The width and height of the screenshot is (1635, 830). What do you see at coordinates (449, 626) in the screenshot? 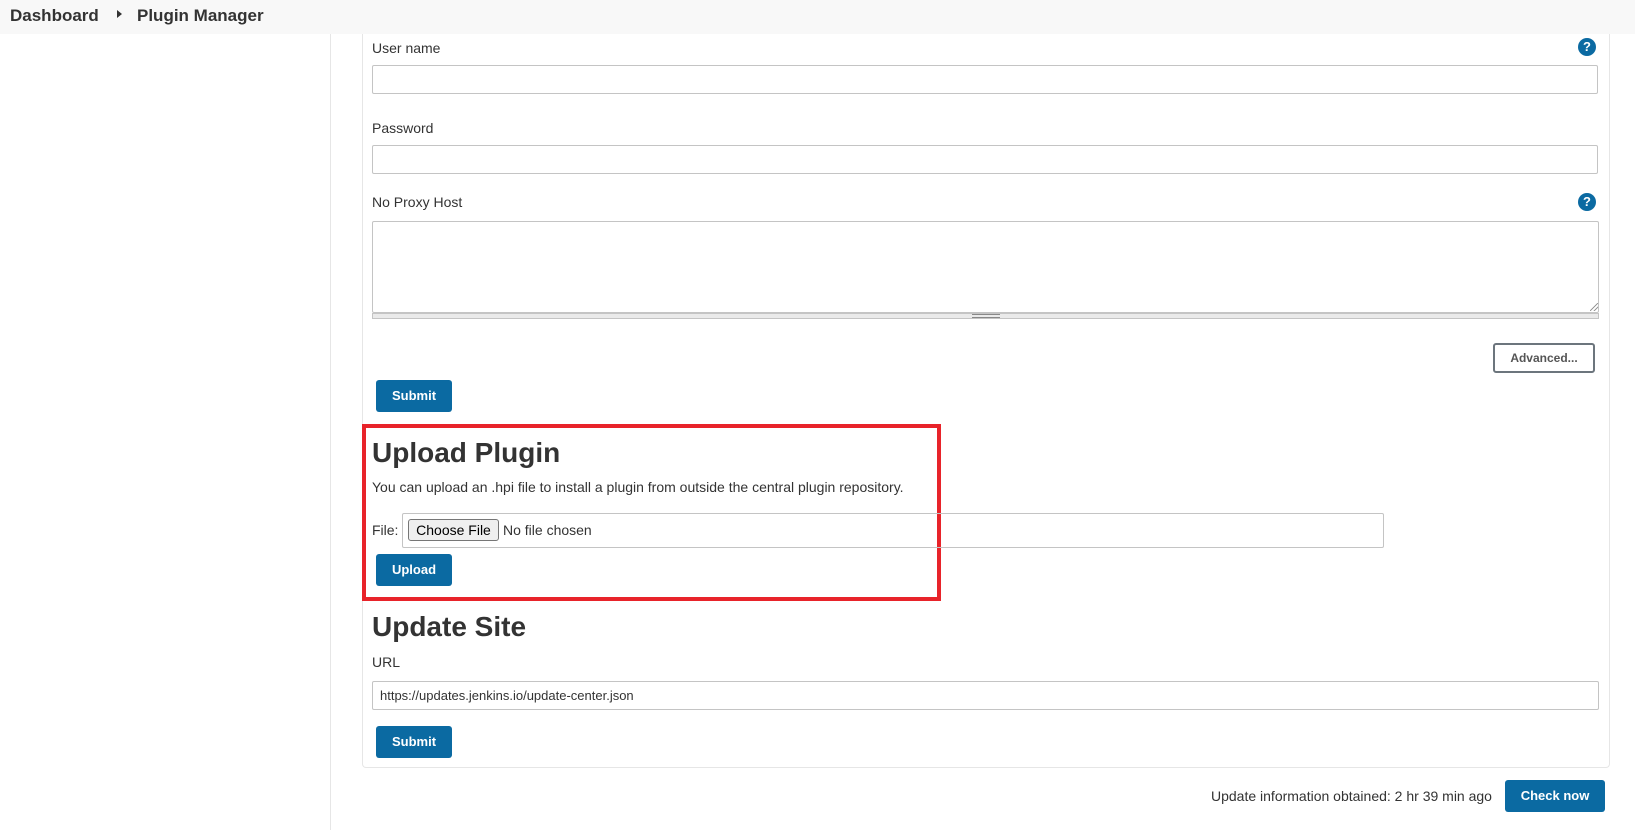
I see `update-site-heading: Update Site` at bounding box center [449, 626].